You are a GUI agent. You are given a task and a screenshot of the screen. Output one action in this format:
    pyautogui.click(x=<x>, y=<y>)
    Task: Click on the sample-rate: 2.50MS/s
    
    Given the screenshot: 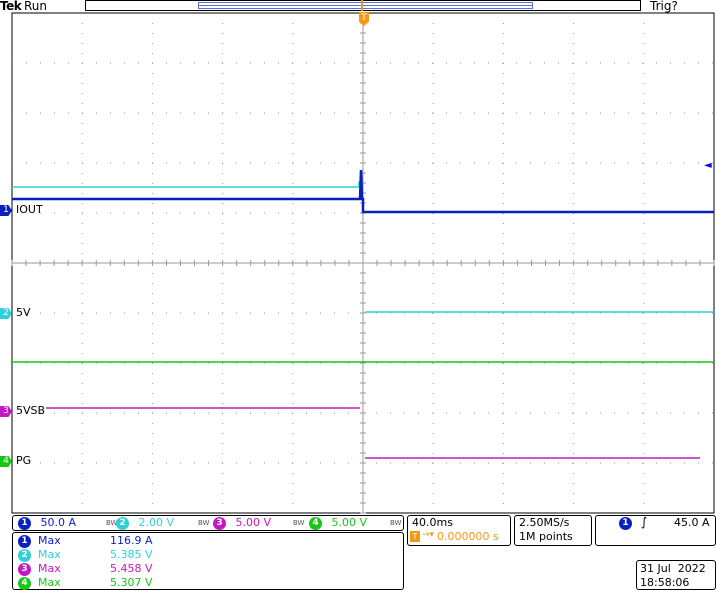 What is the action you would take?
    pyautogui.click(x=544, y=522)
    